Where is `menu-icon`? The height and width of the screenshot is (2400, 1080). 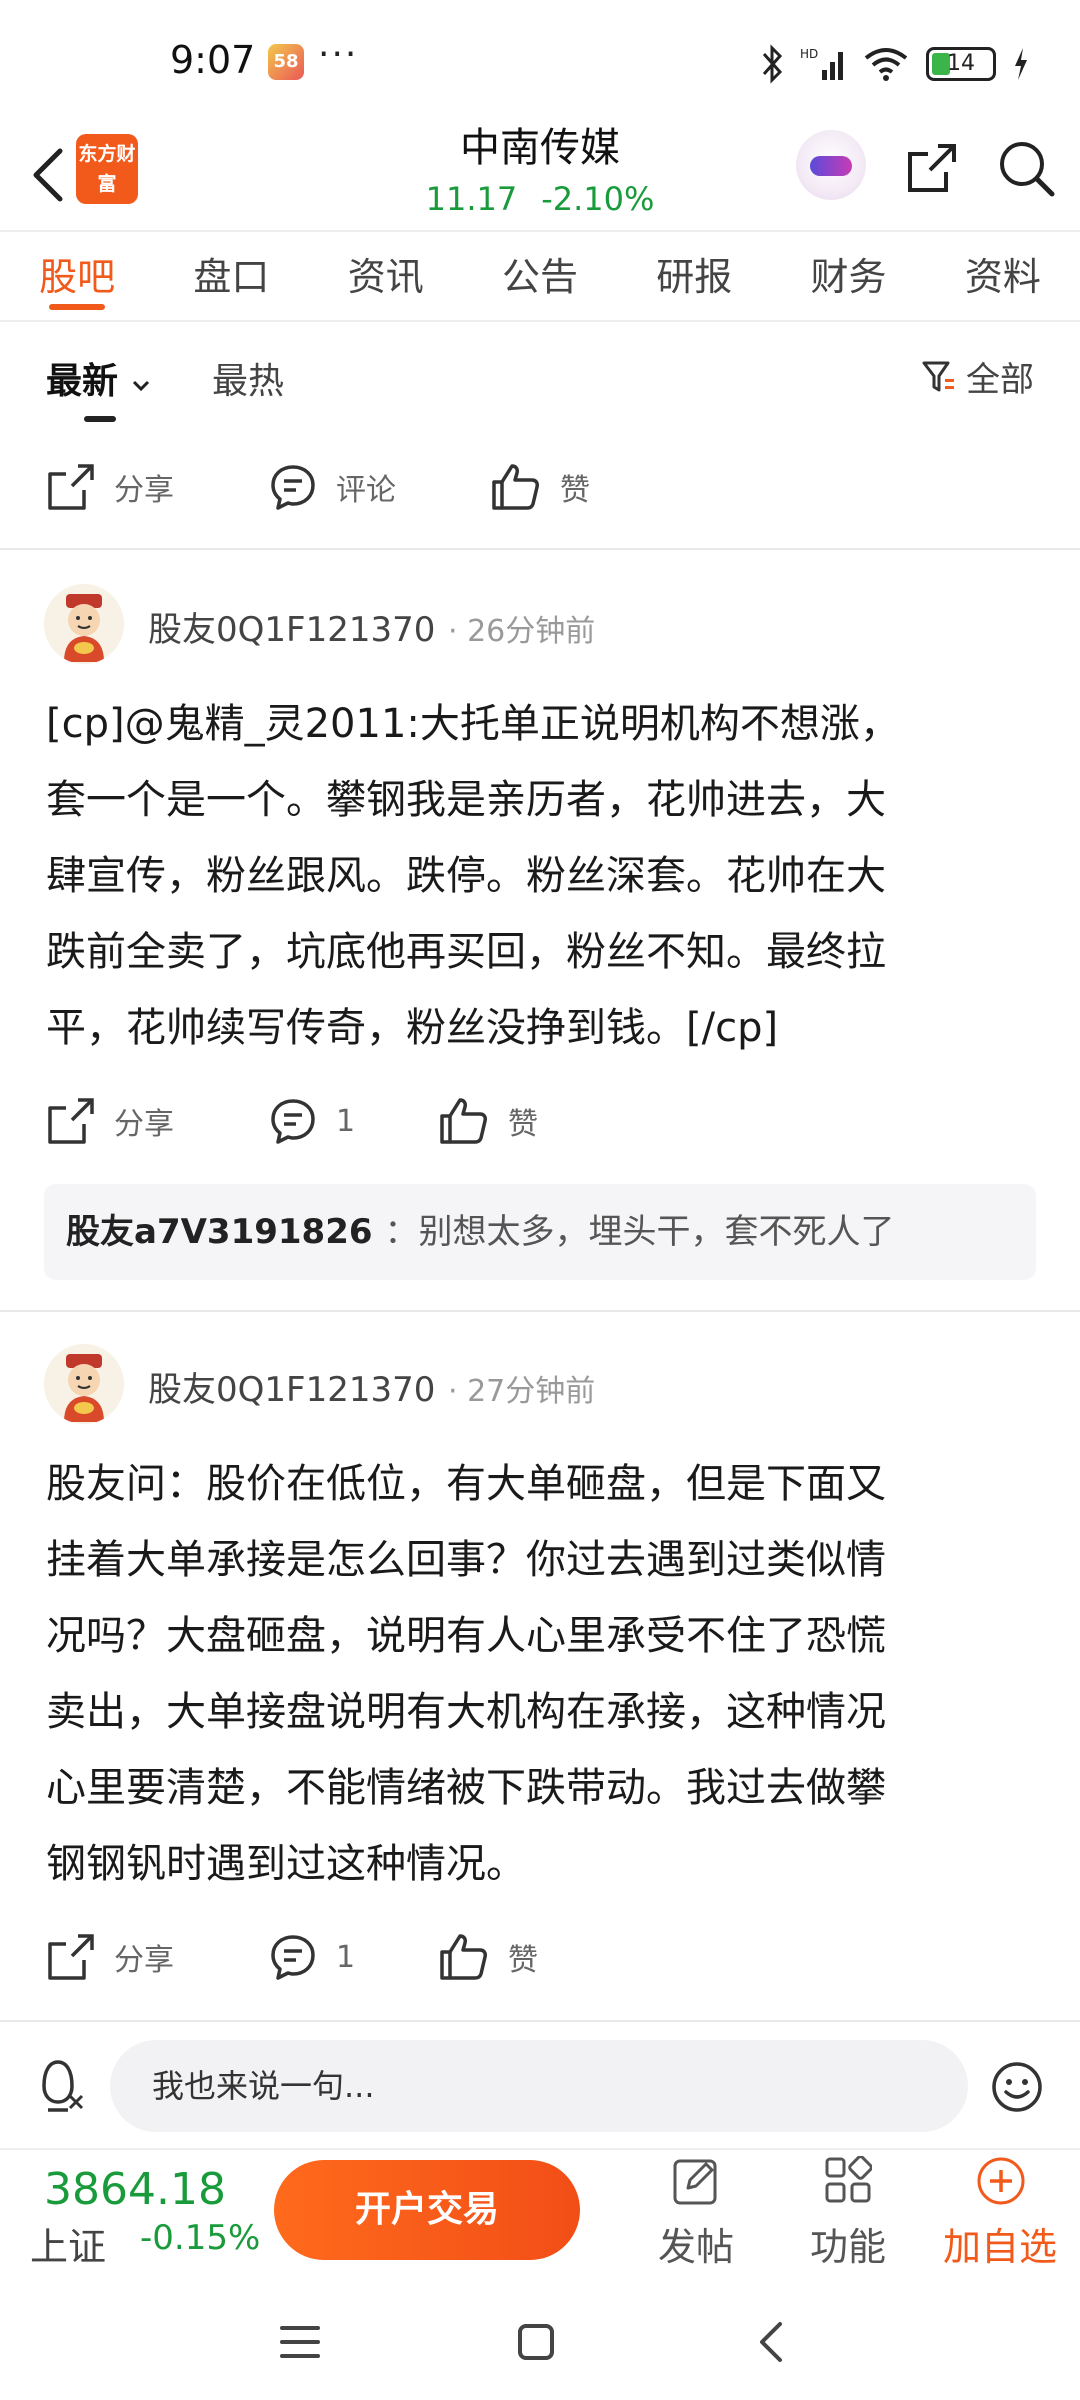 menu-icon is located at coordinates (300, 2342).